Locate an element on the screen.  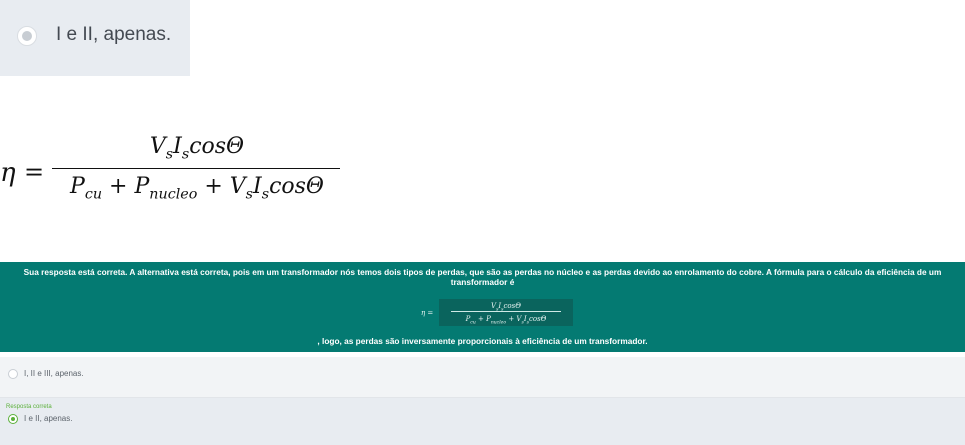
correct-answer-caption: Resposta correta is located at coordinates (29, 407).